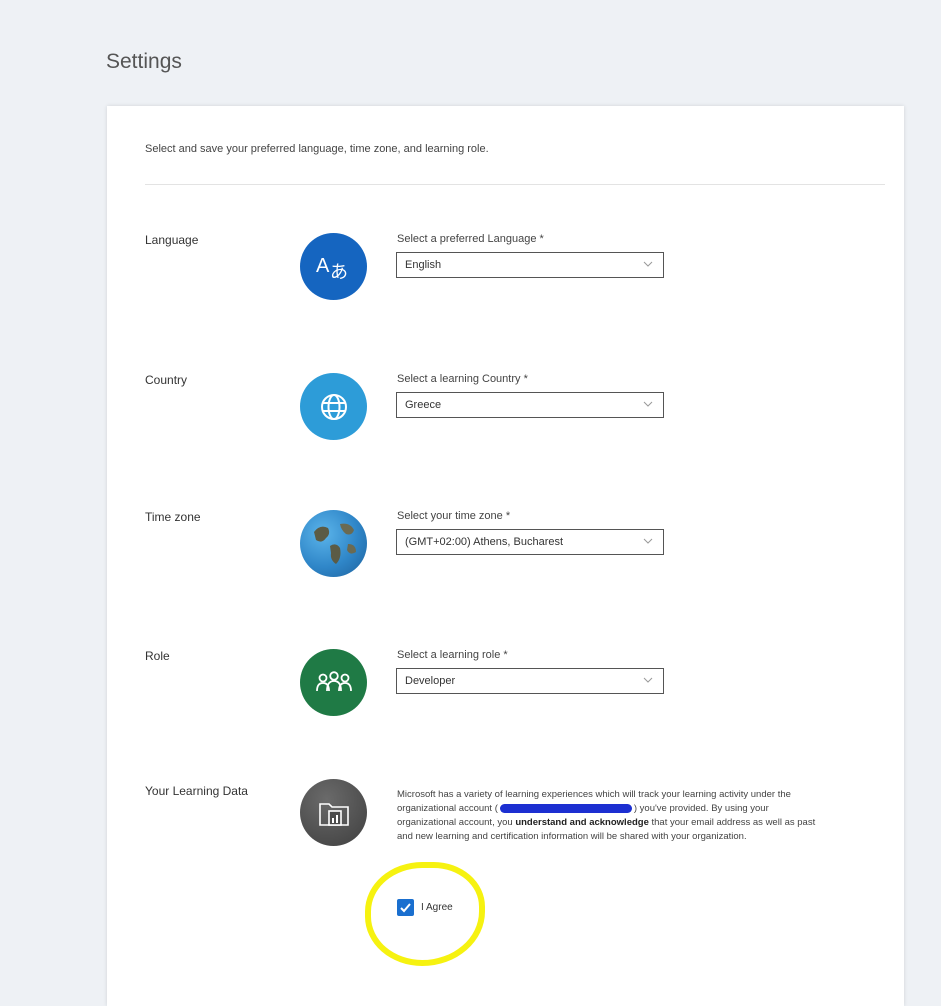  Describe the element at coordinates (530, 681) in the screenshot. I see `role-select: Developer` at that location.